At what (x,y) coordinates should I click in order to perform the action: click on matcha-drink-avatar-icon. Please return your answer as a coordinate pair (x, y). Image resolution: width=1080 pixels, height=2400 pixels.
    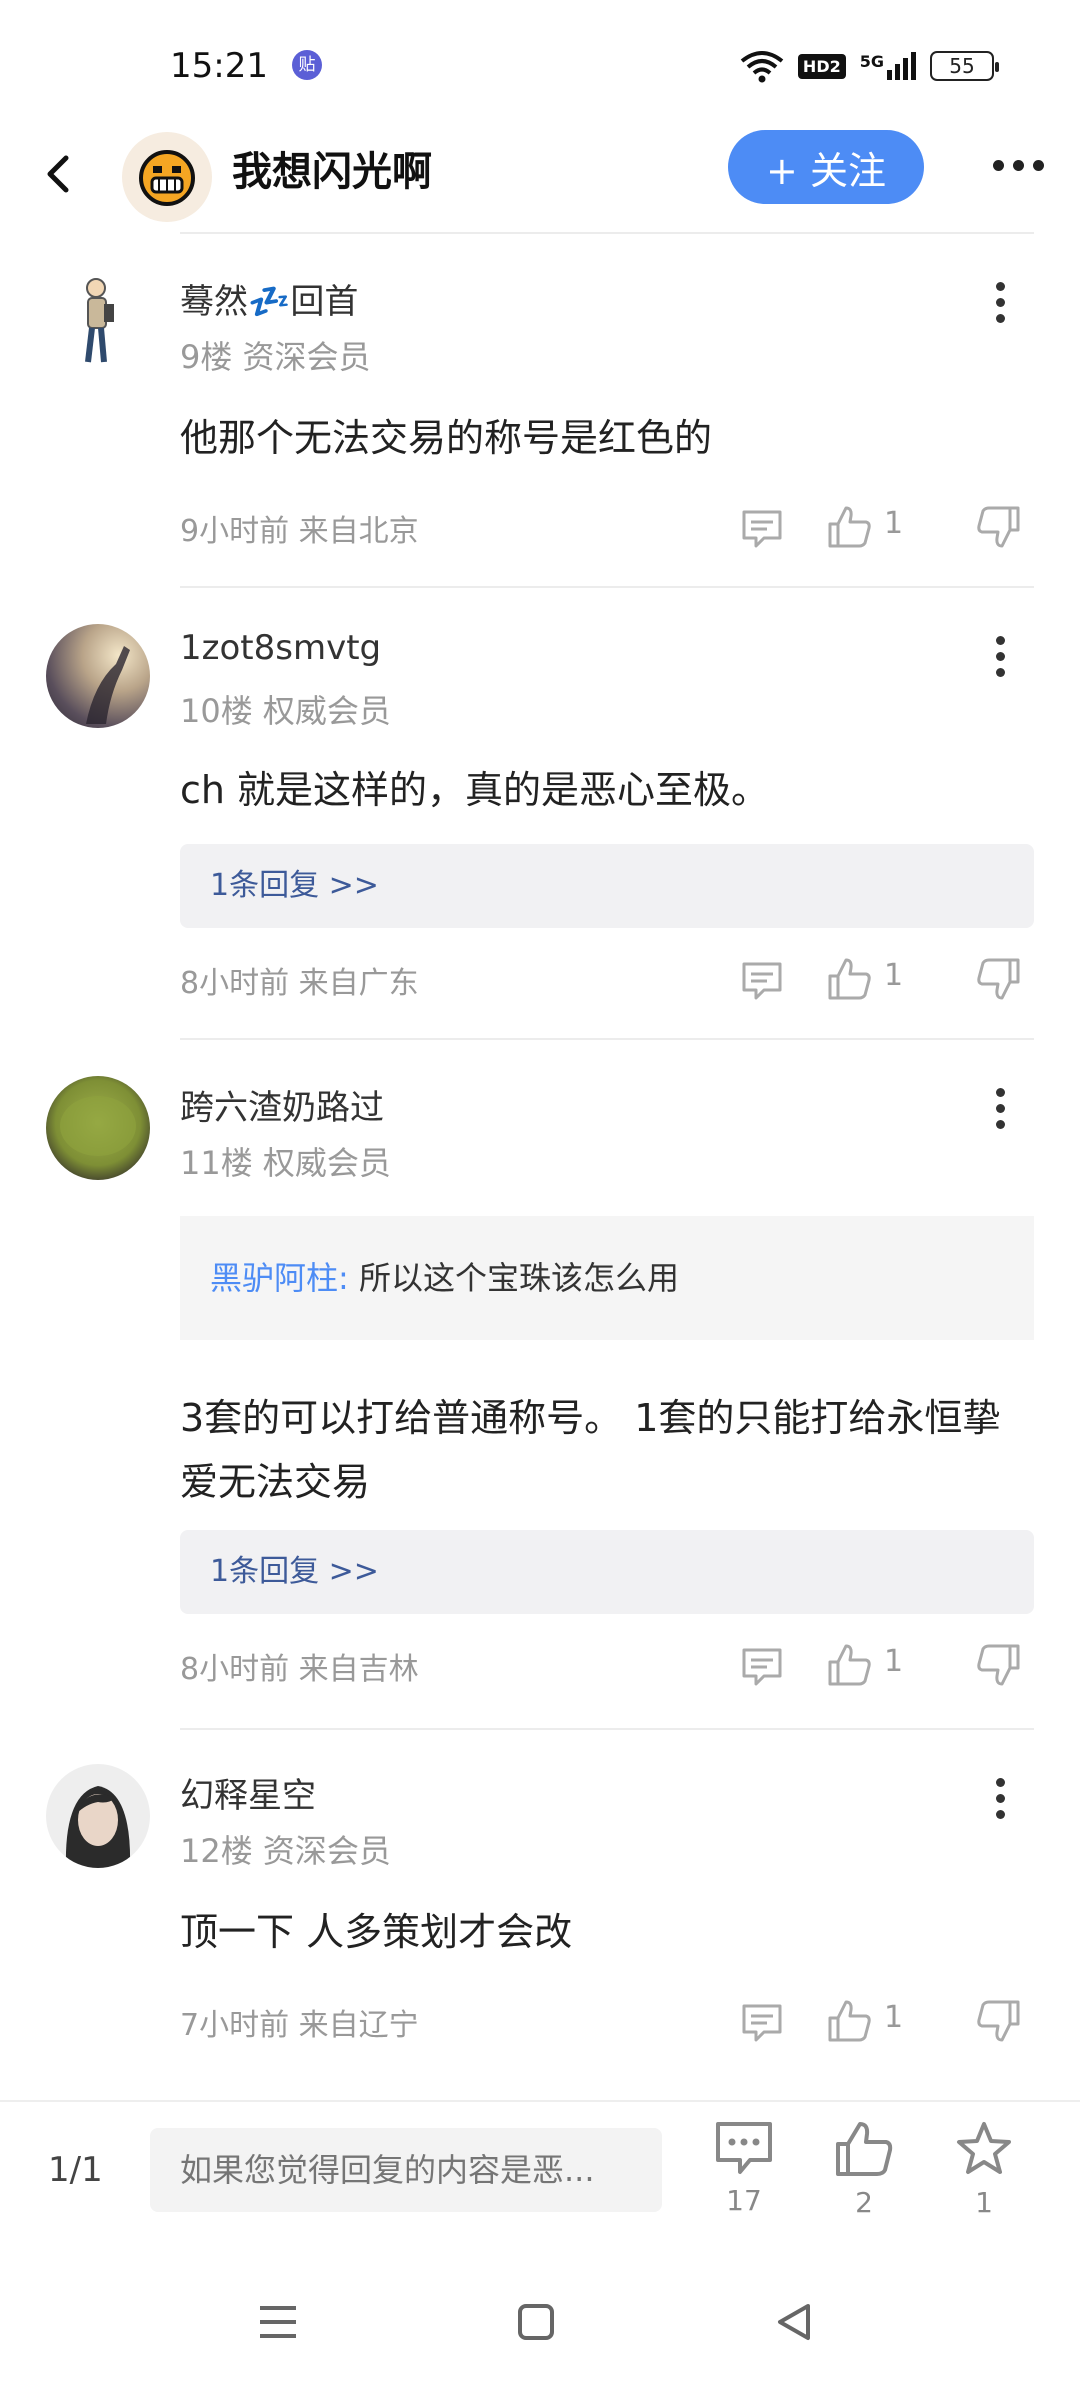
    Looking at the image, I should click on (98, 1126).